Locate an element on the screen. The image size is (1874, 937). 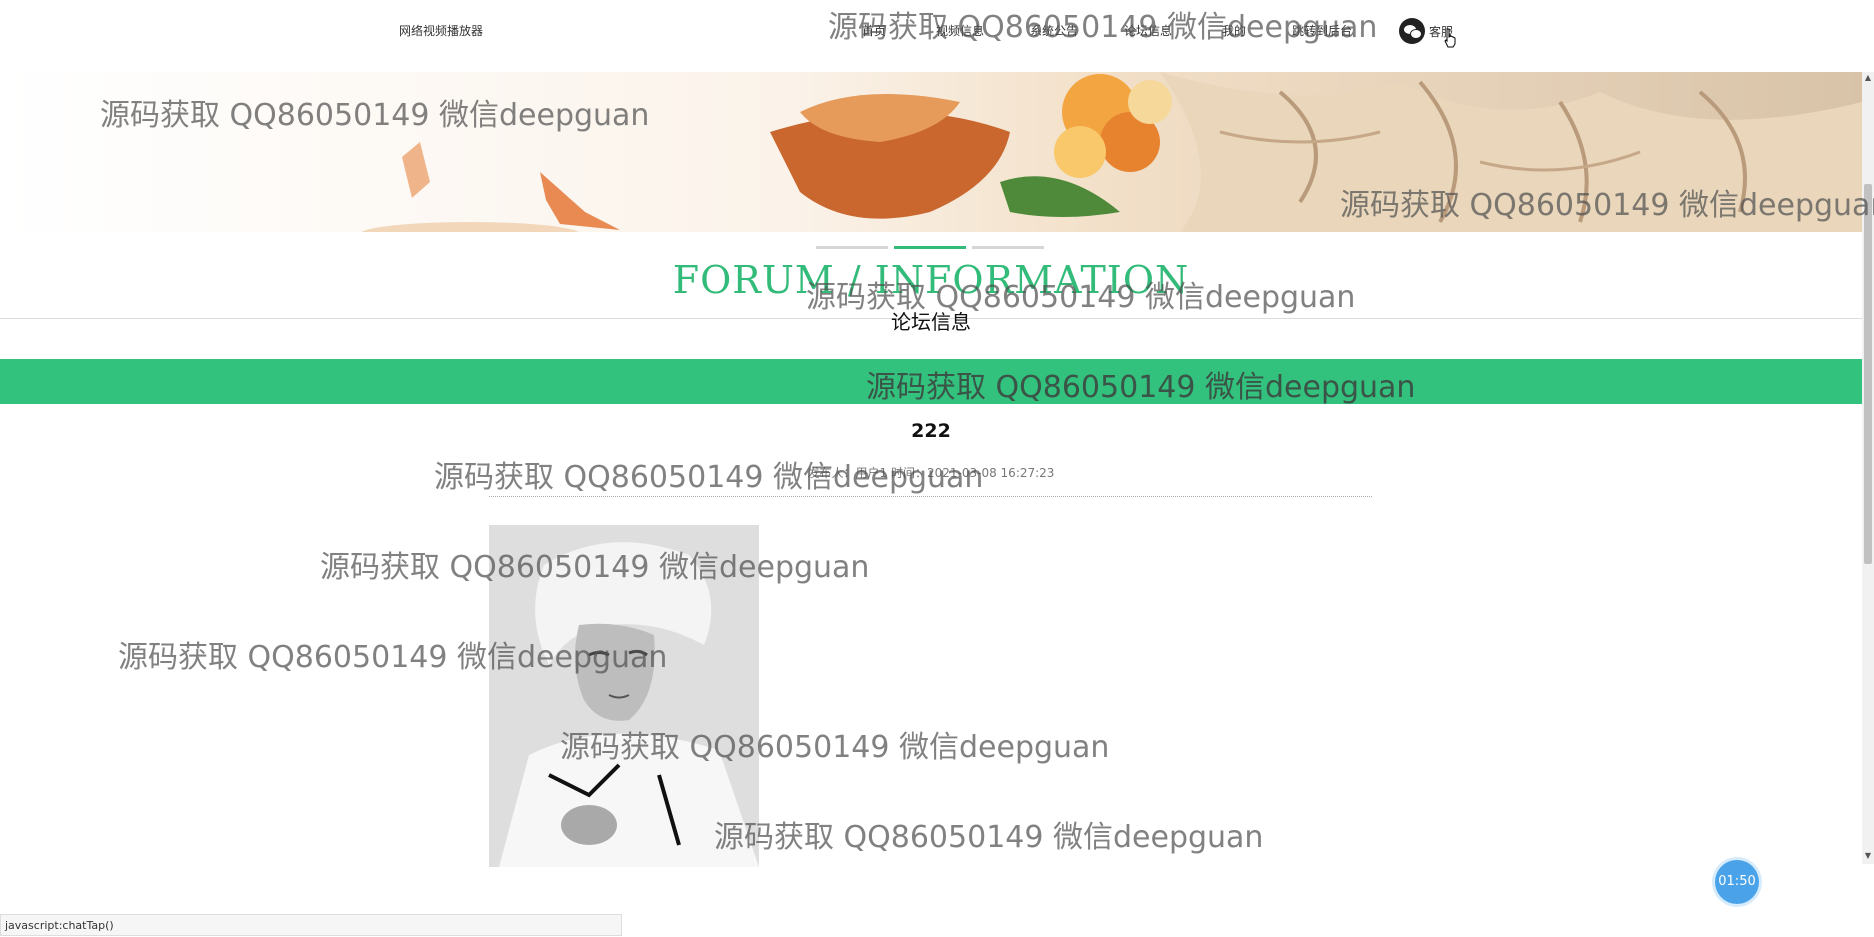
slider-dot-active is located at coordinates (930, 247).